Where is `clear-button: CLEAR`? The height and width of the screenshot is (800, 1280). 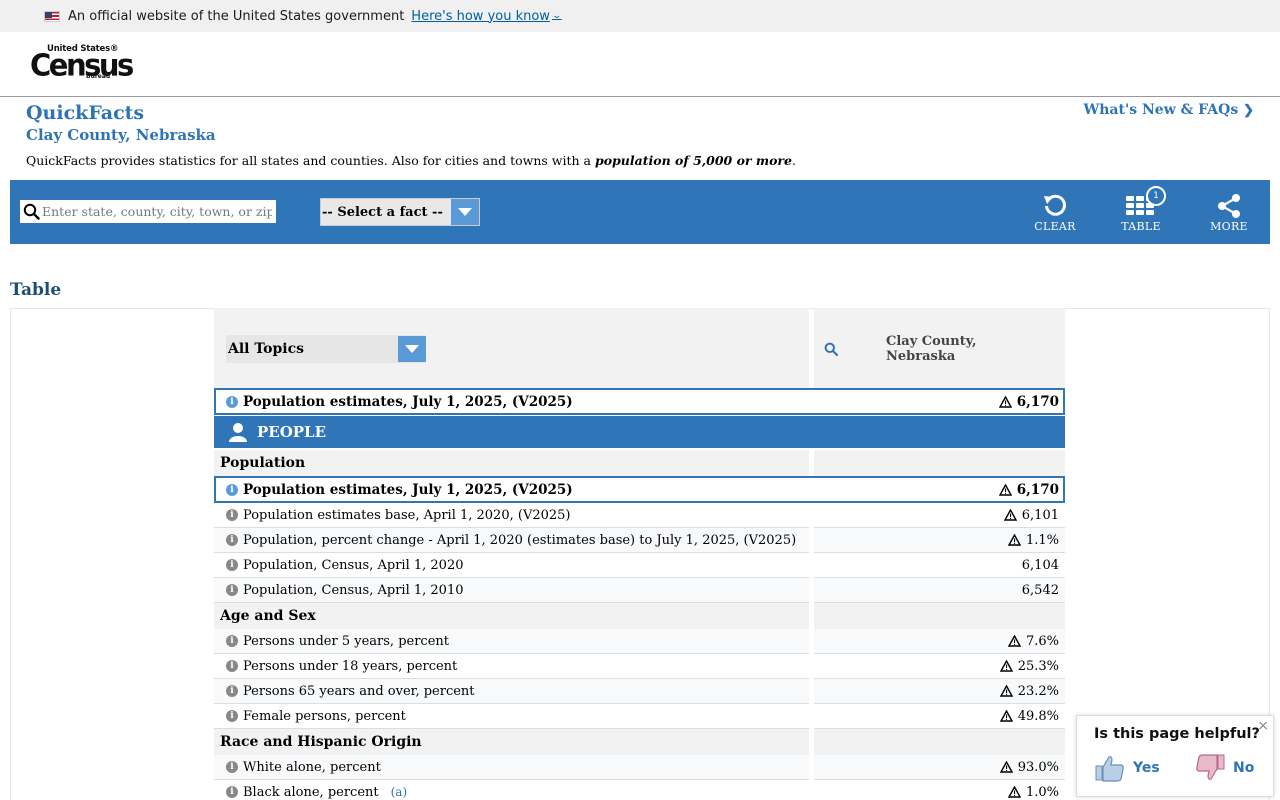
clear-button: CLEAR is located at coordinates (1055, 214).